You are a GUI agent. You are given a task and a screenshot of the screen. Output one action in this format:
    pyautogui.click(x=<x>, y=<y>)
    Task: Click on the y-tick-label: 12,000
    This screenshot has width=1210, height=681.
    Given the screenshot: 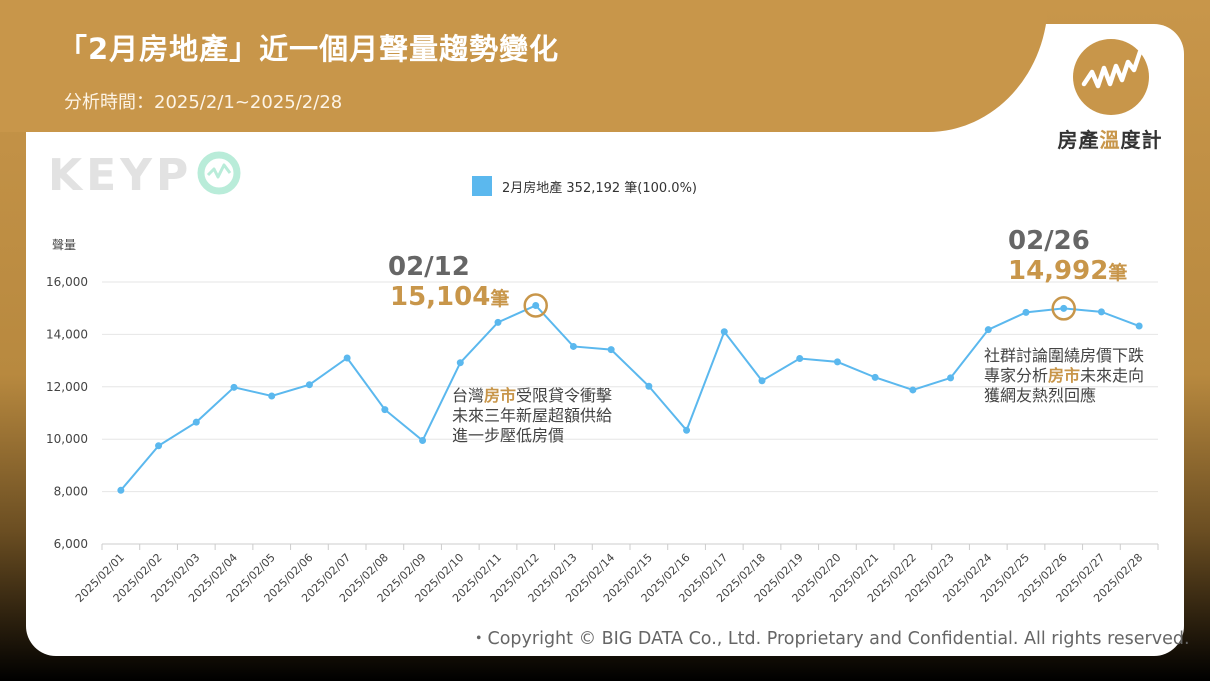 What is the action you would take?
    pyautogui.click(x=67, y=387)
    